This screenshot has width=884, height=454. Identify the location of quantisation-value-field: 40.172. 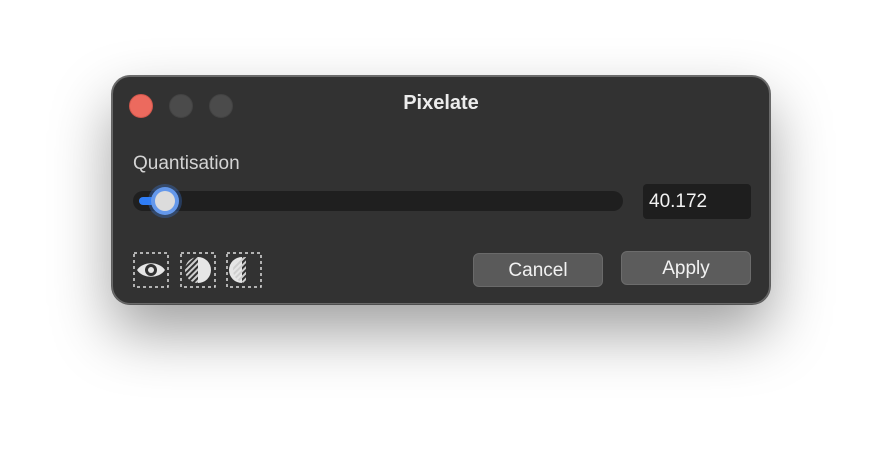
(697, 201).